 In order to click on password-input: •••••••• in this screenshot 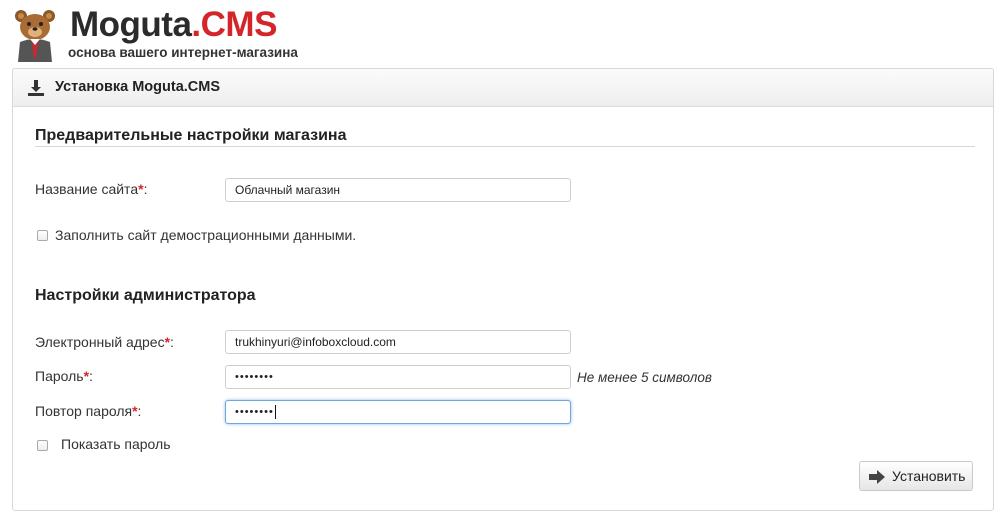, I will do `click(398, 377)`.